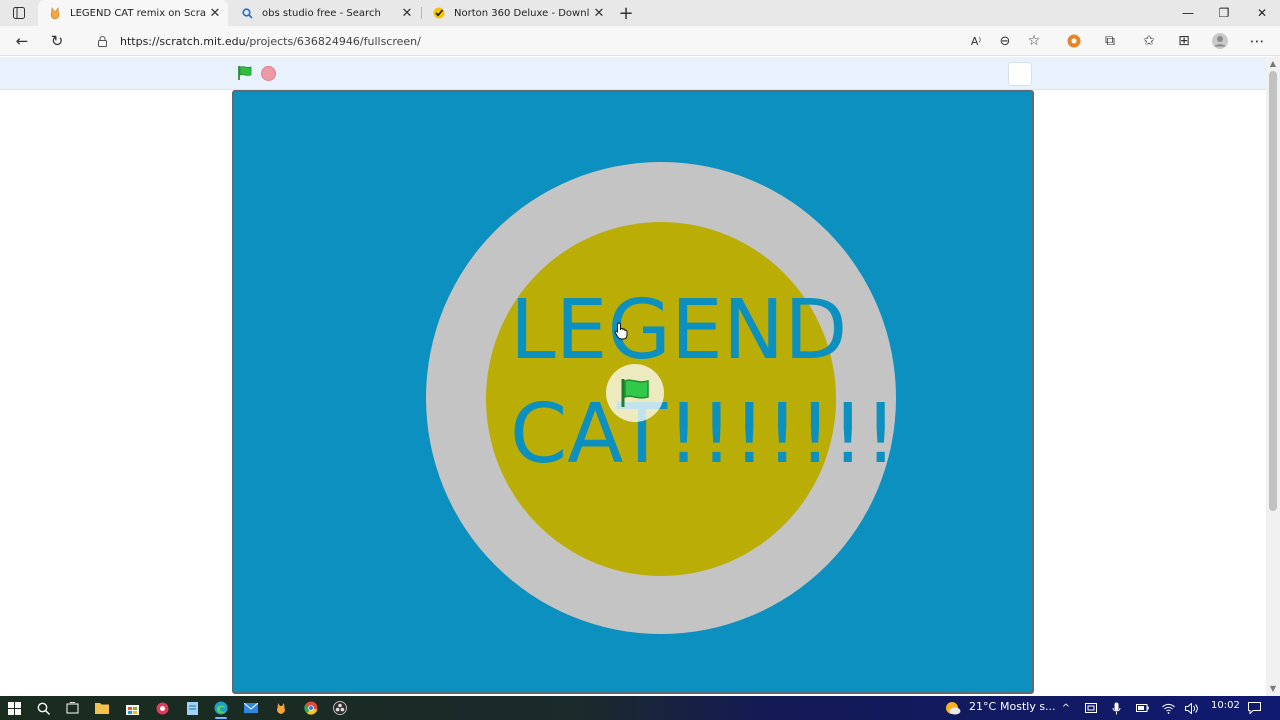 This screenshot has width=1280, height=720. I want to click on page-scrollbar: ▲ ▼, so click(1273, 376).